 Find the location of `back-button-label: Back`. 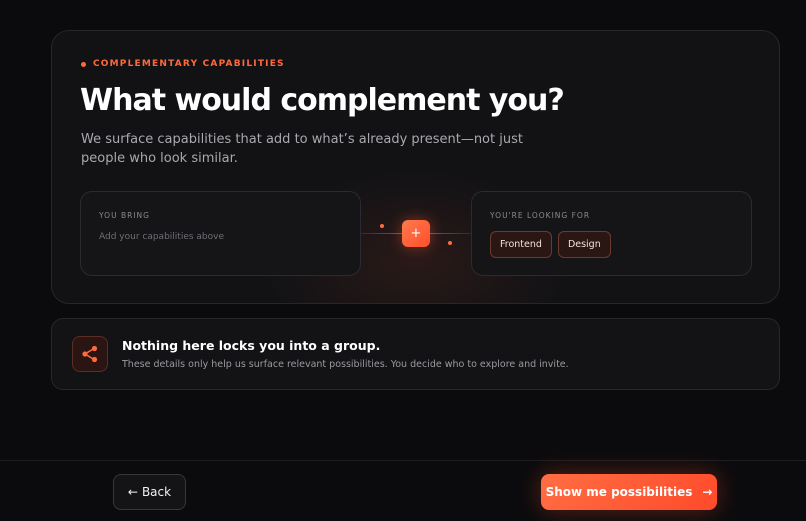

back-button-label: Back is located at coordinates (156, 492).